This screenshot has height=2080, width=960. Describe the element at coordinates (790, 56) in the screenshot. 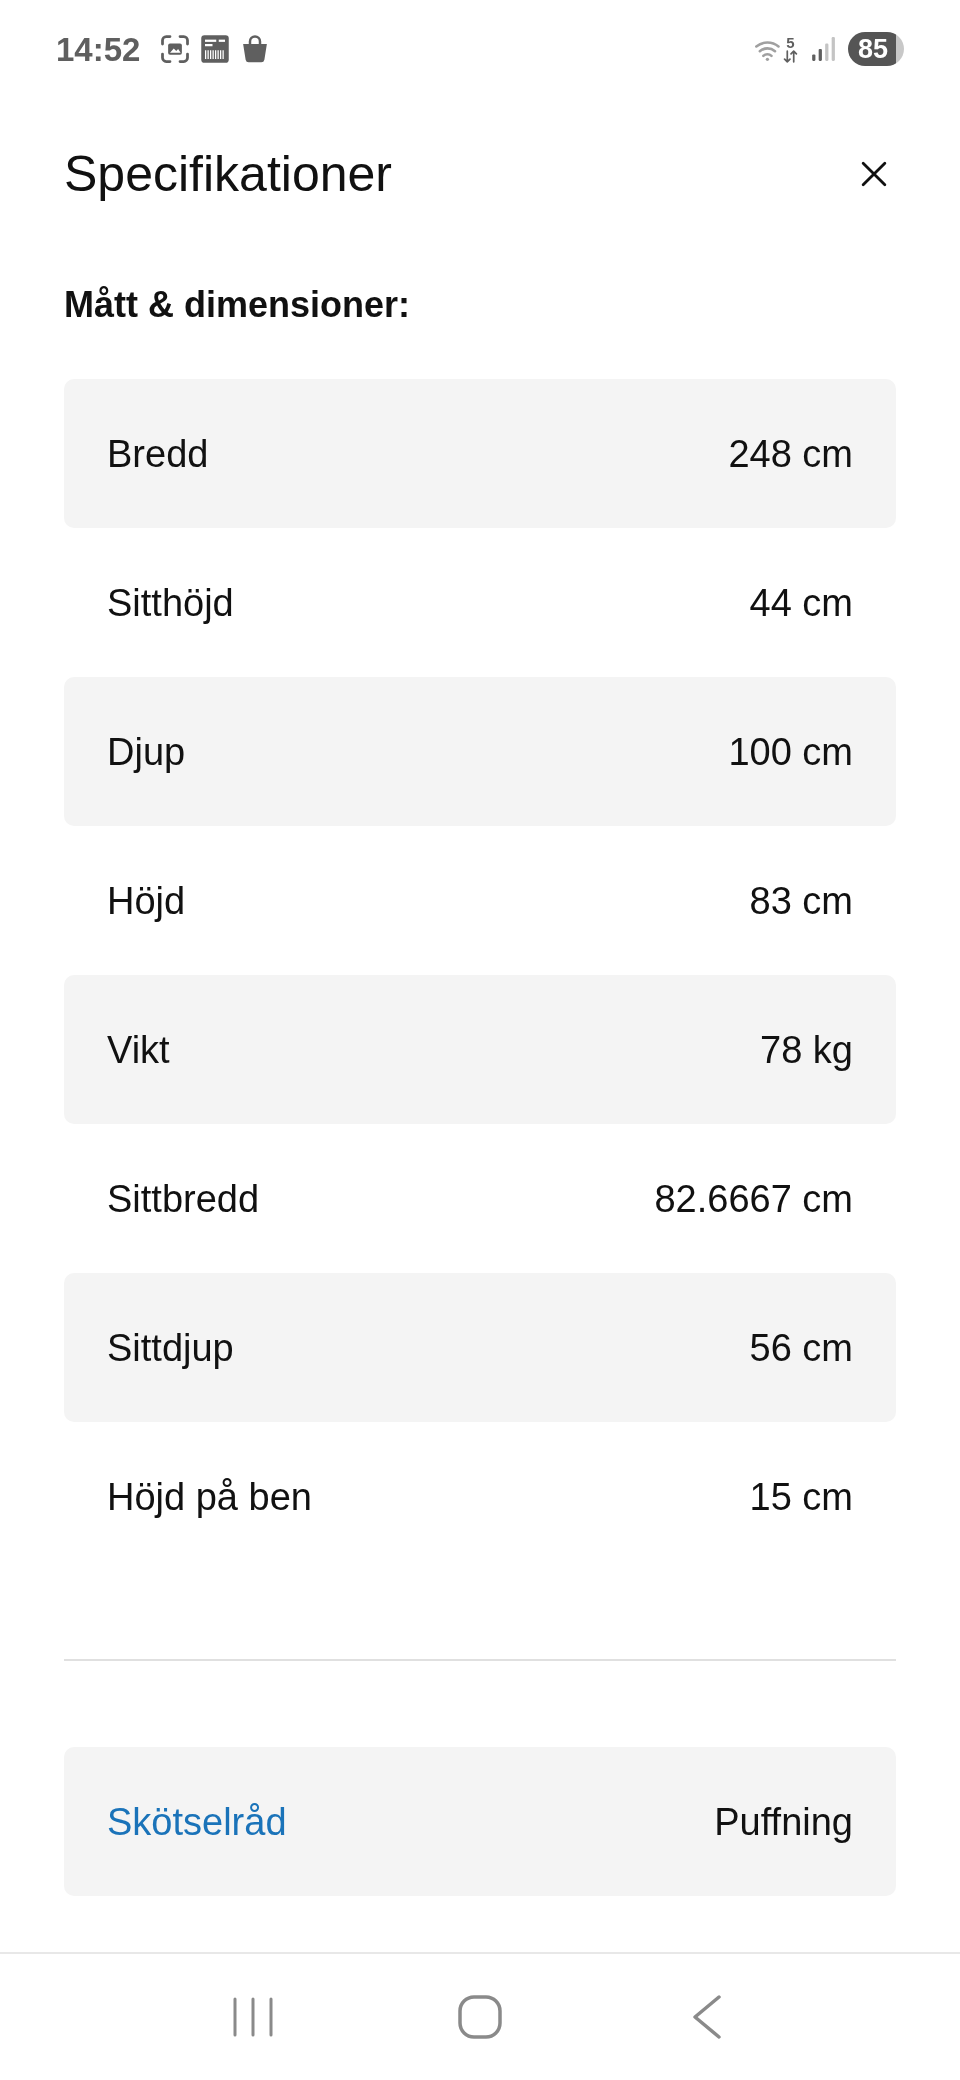

I see `data-arrows-icon` at that location.